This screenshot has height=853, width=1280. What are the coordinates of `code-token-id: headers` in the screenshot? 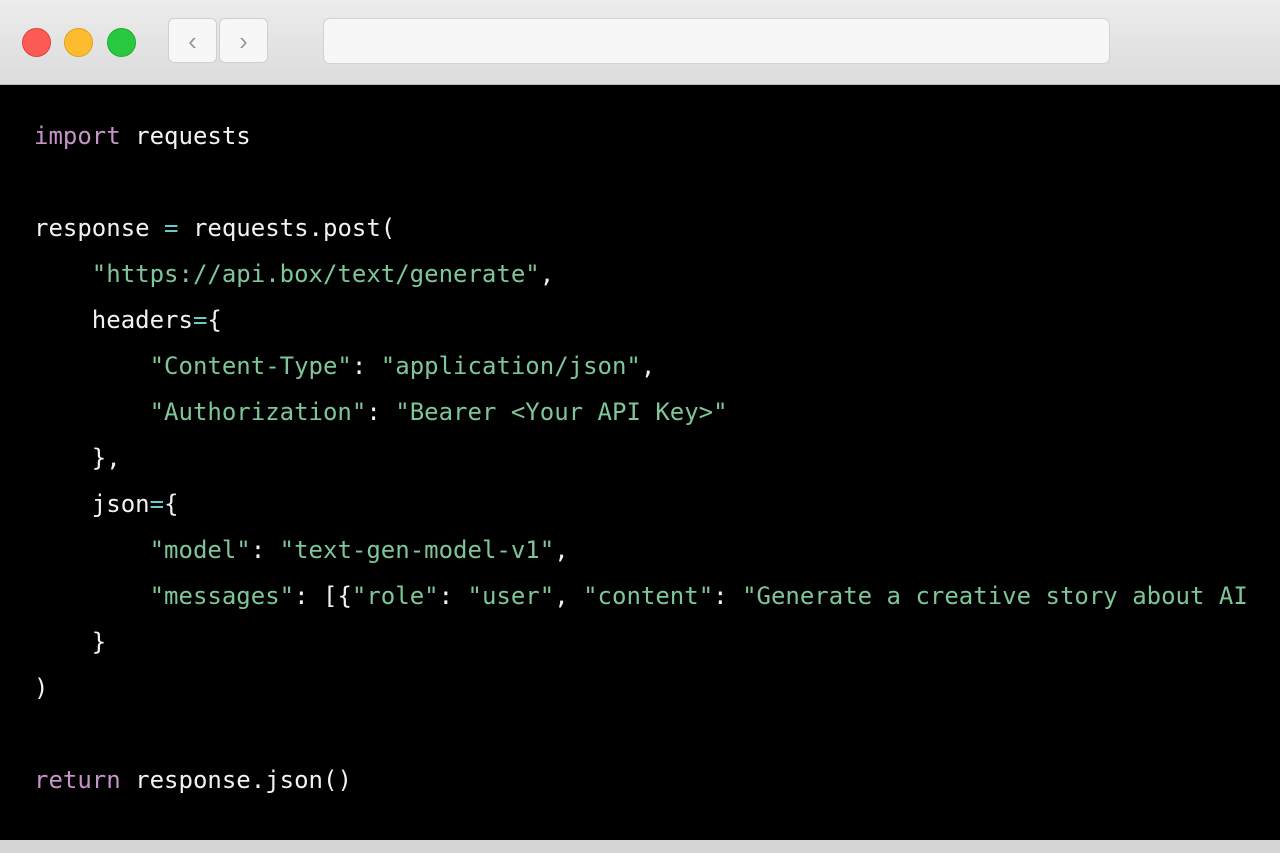 It's located at (113, 320).